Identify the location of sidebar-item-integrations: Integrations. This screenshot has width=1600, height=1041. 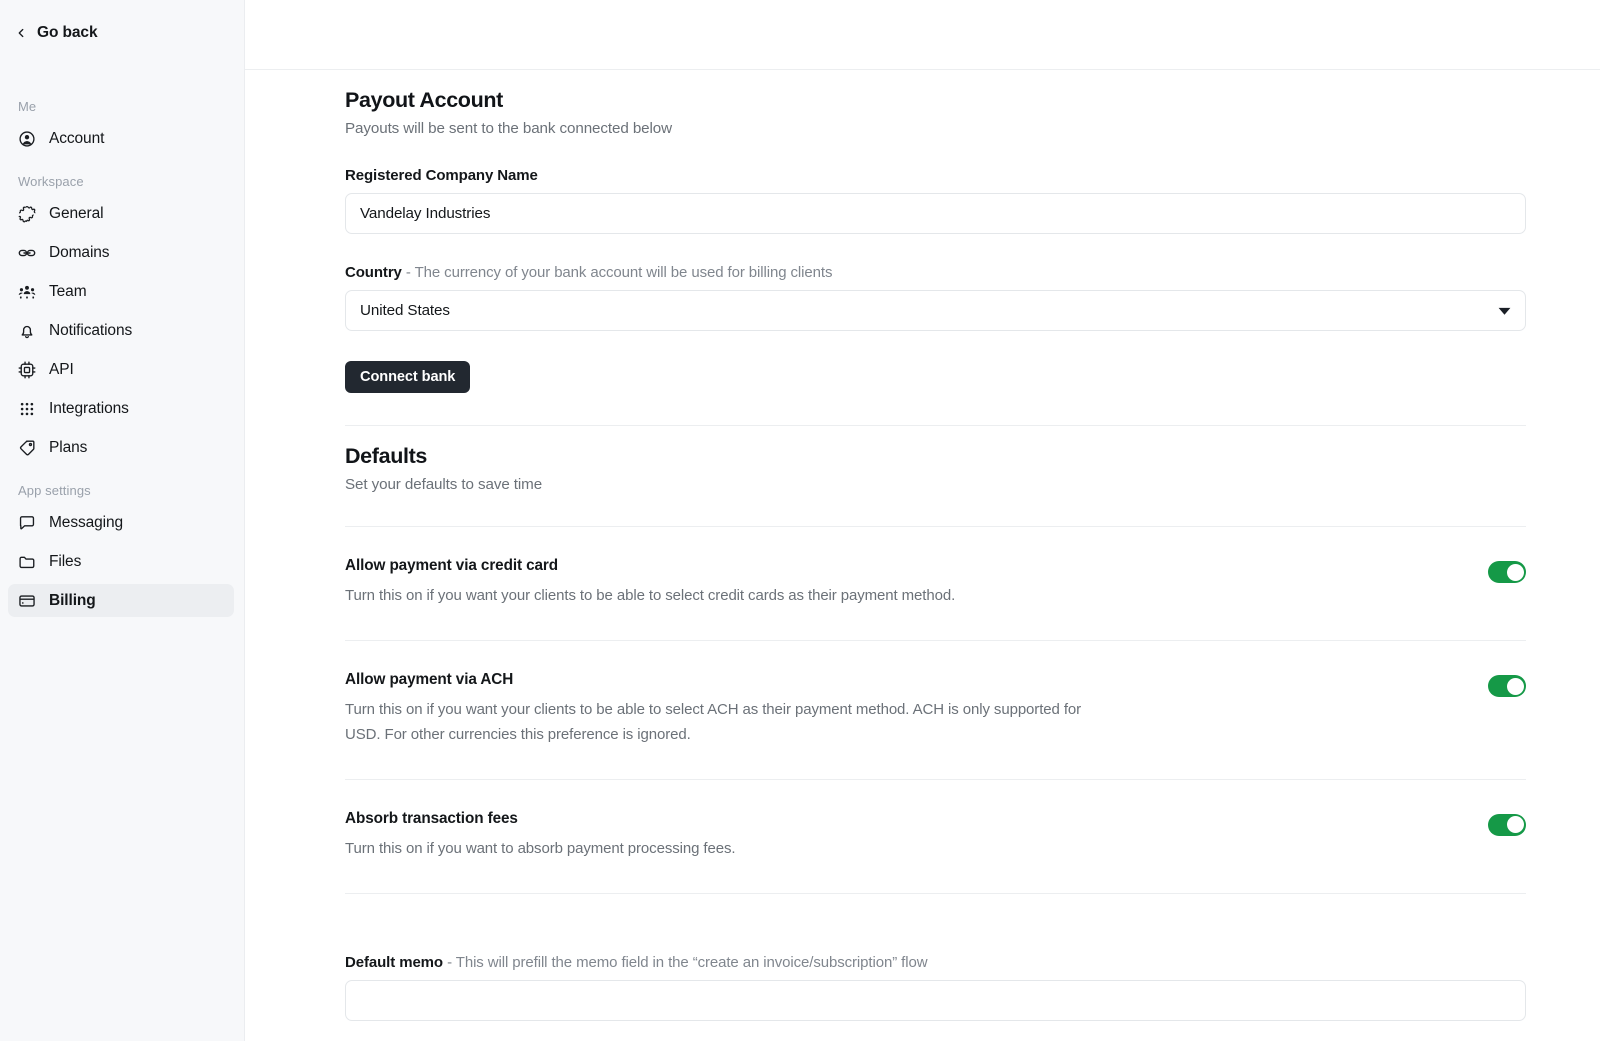
(121, 408).